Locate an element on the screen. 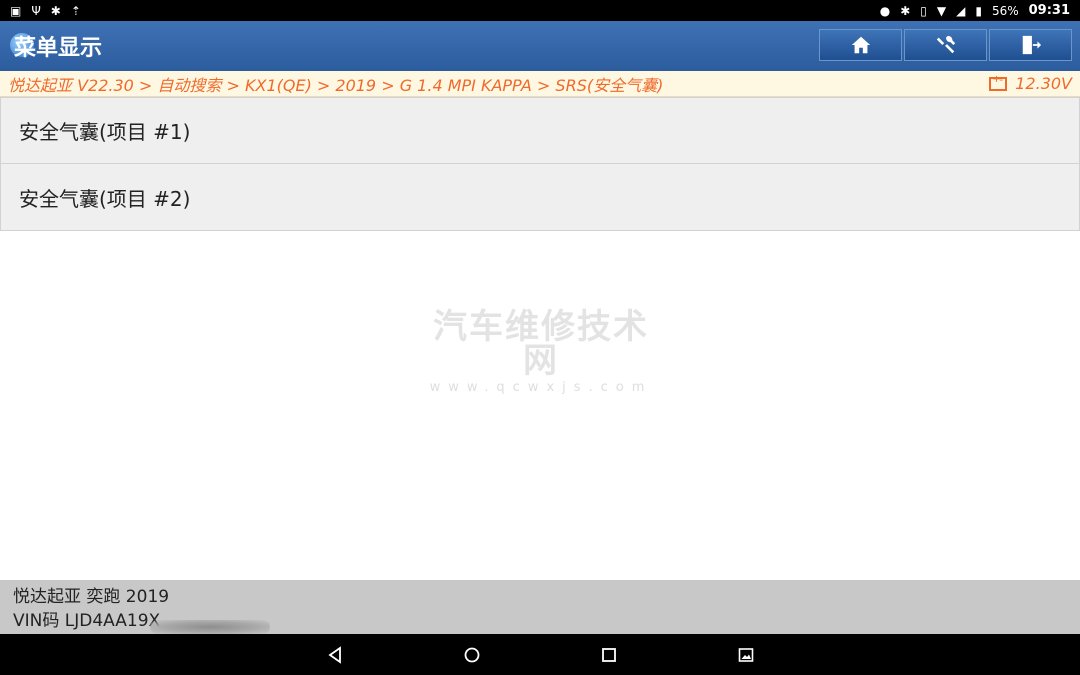 The width and height of the screenshot is (1080, 675). wrench-icon is located at coordinates (945, 44).